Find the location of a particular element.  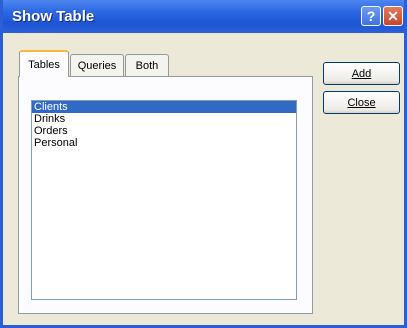

question-mark-icon: ? is located at coordinates (371, 16).